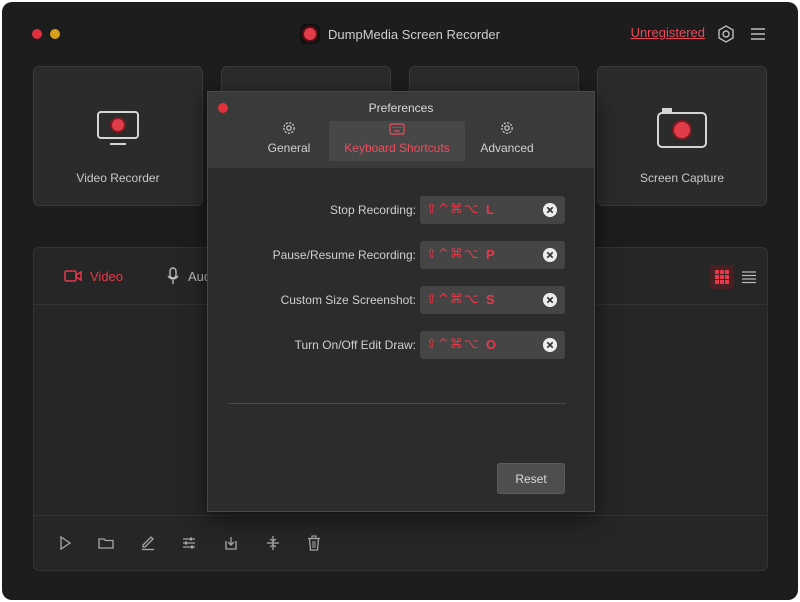 This screenshot has width=800, height=602. What do you see at coordinates (726, 34) in the screenshot?
I see `settings-icon` at bounding box center [726, 34].